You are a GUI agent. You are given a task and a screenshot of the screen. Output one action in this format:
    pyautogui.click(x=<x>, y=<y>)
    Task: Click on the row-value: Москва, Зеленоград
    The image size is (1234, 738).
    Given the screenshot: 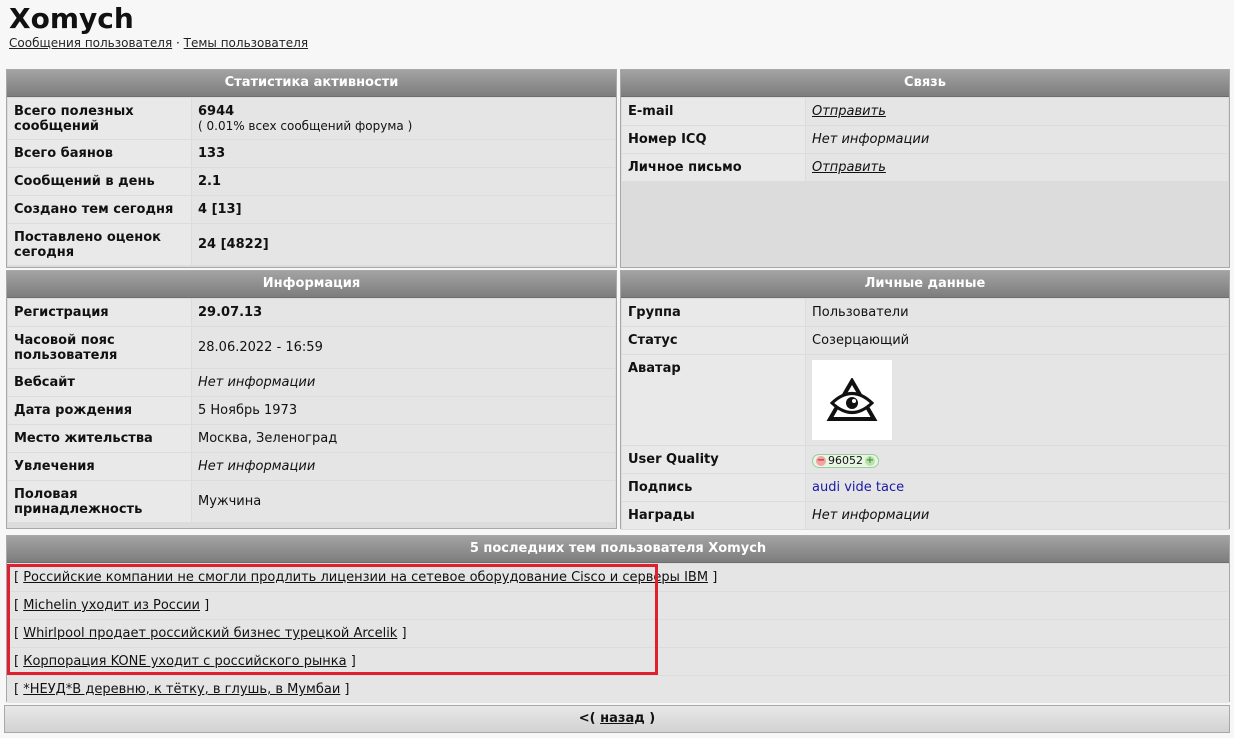 What is the action you would take?
    pyautogui.click(x=403, y=438)
    